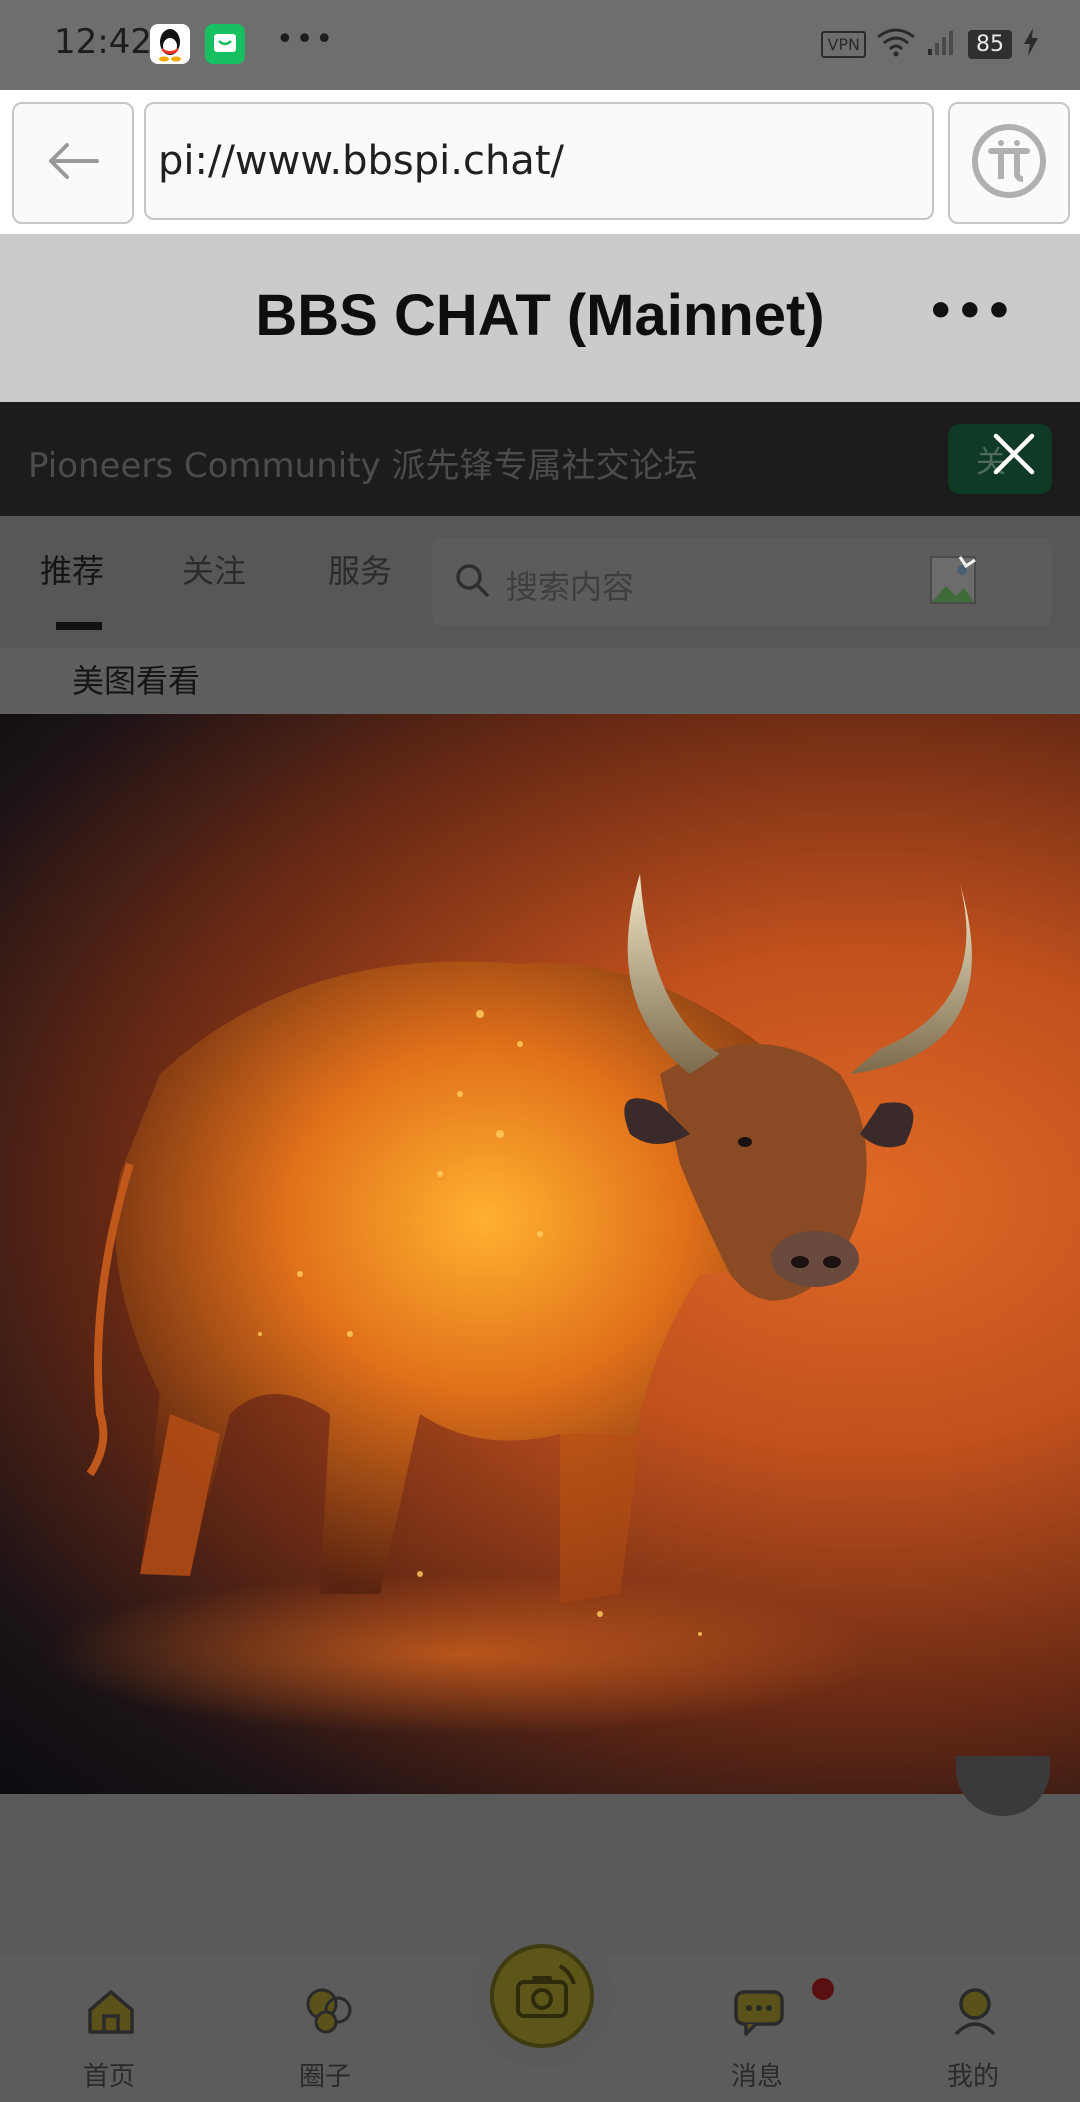 The height and width of the screenshot is (2102, 1080). I want to click on home-icon, so click(111, 2011).